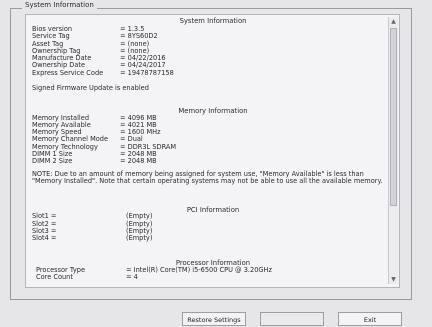 Image resolution: width=432 pixels, height=327 pixels. Describe the element at coordinates (44, 238) in the screenshot. I see `pci-label: Slot4 =` at that location.